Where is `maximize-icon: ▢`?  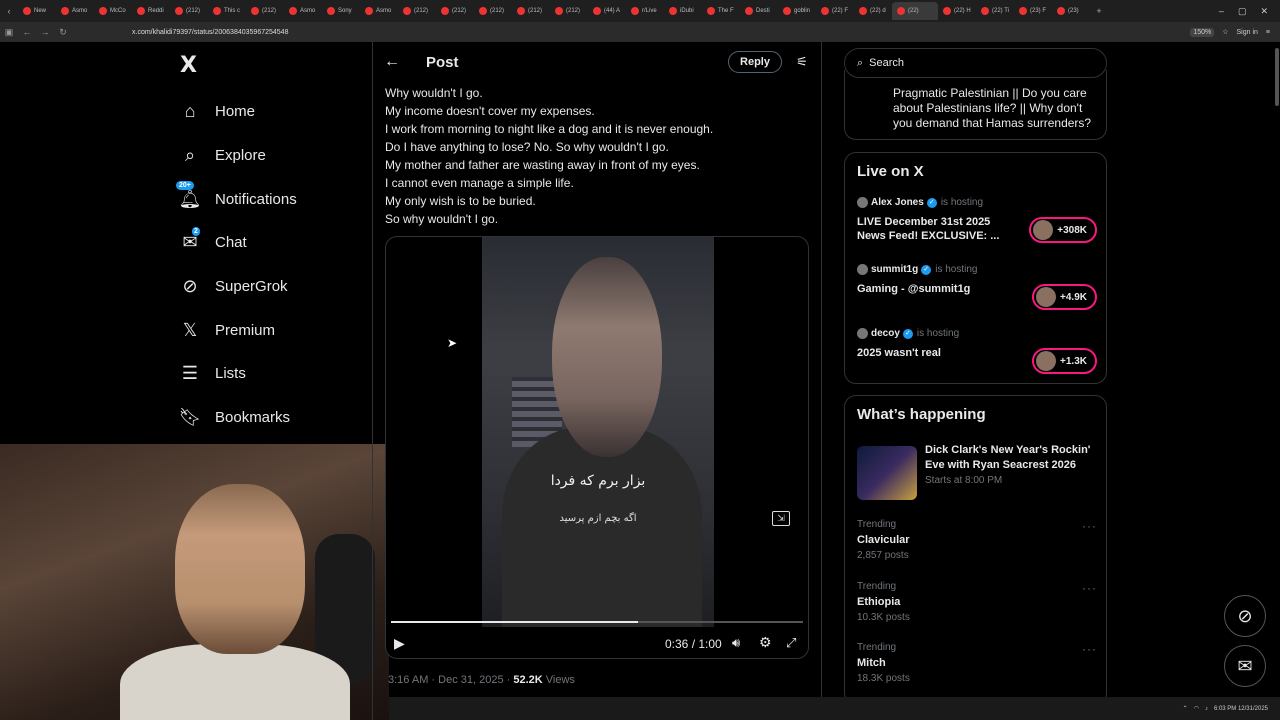
maximize-icon: ▢ is located at coordinates (1242, 11).